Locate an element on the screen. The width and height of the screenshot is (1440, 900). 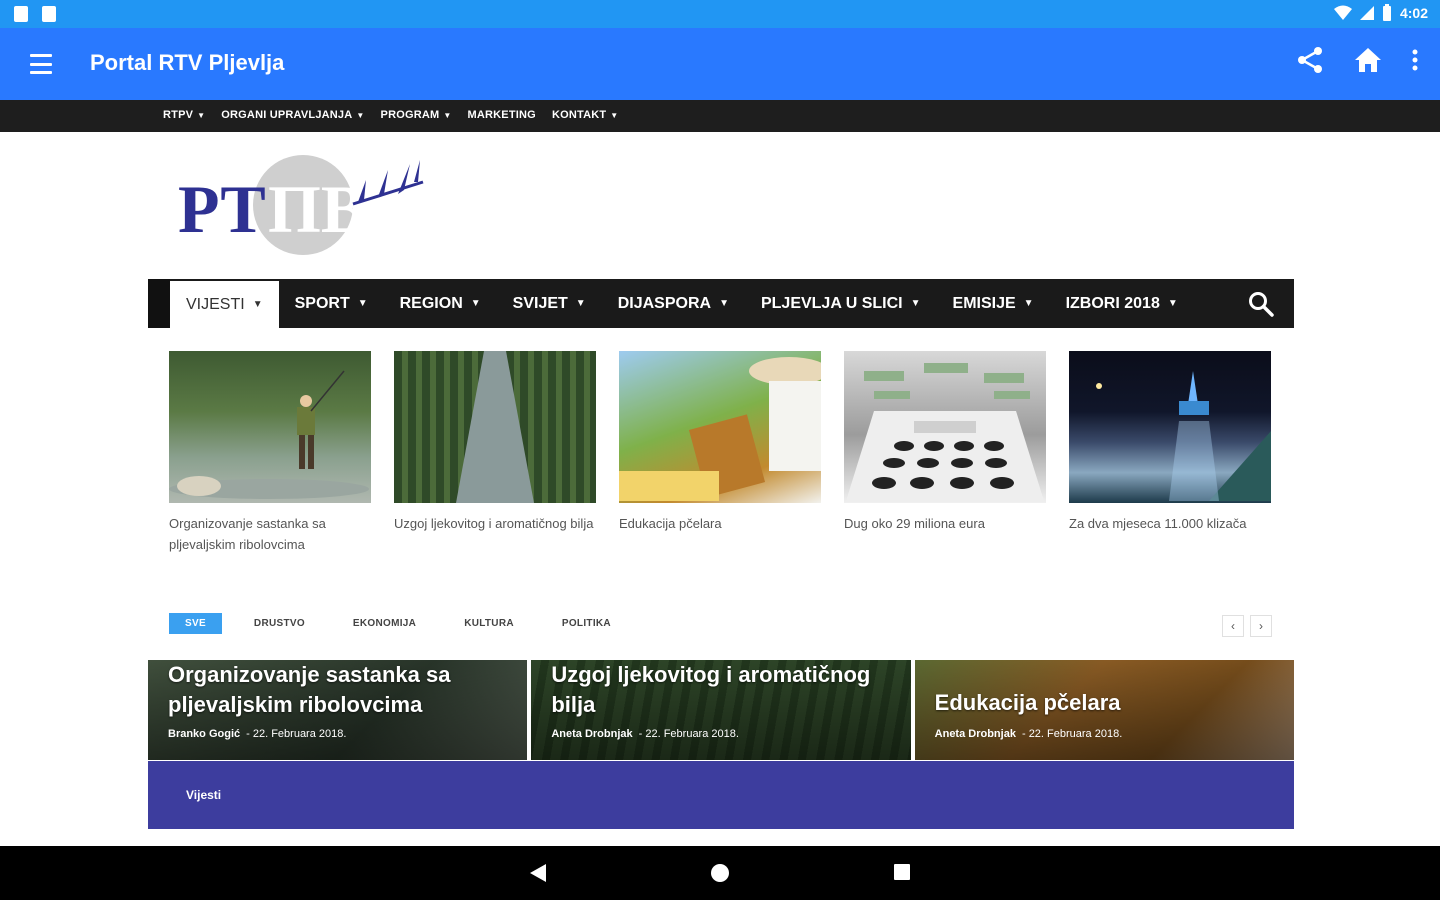
app-title: Portal RTV Pljevlja is located at coordinates (187, 62).